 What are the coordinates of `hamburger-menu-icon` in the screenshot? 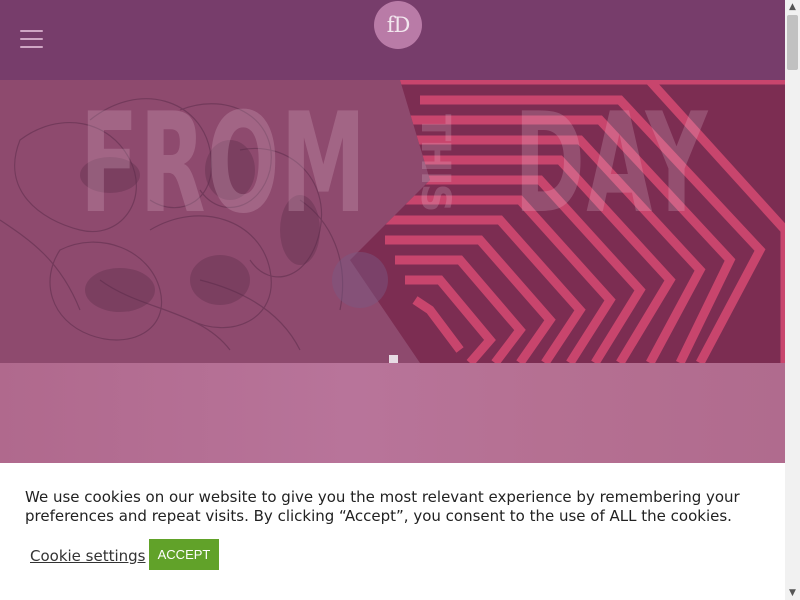 It's located at (31, 40).